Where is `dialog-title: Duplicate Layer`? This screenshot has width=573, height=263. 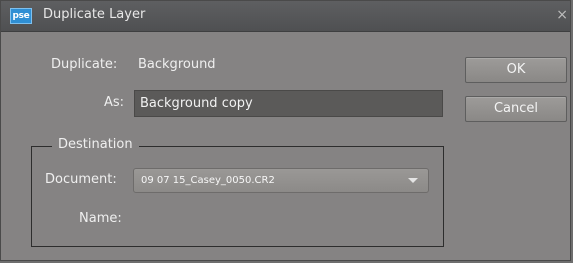 dialog-title: Duplicate Layer is located at coordinates (94, 14).